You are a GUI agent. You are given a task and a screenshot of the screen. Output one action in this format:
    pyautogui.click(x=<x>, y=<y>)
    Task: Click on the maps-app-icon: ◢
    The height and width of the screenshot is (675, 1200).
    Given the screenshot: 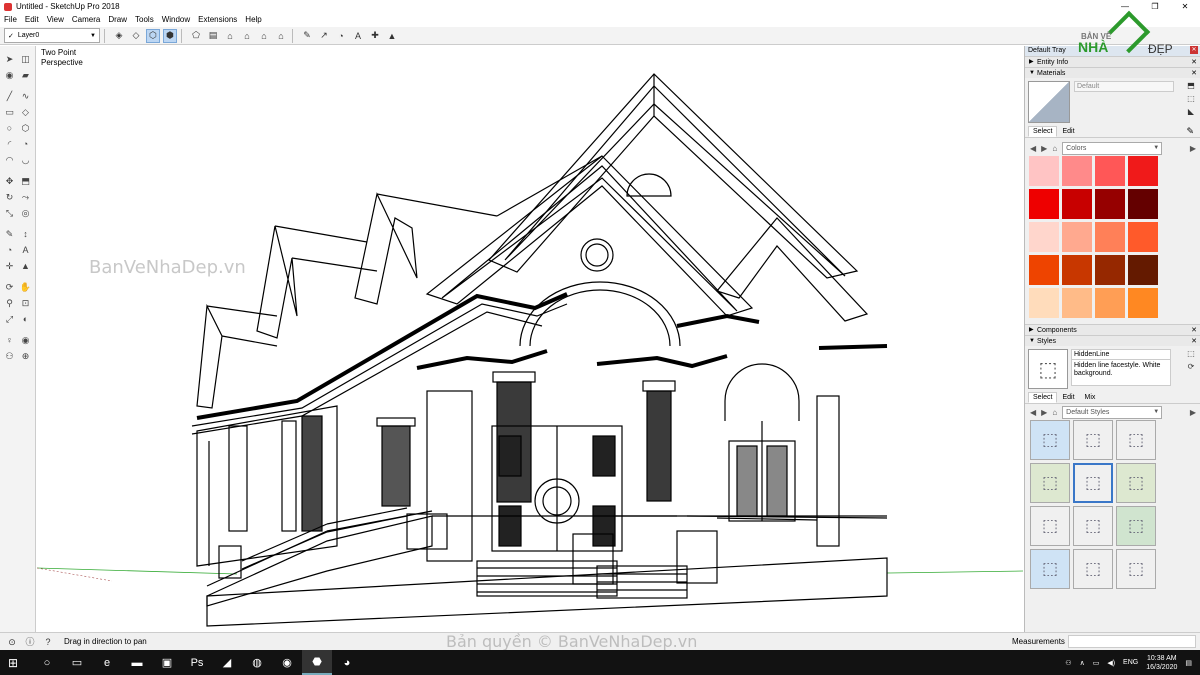 What is the action you would take?
    pyautogui.click(x=227, y=662)
    